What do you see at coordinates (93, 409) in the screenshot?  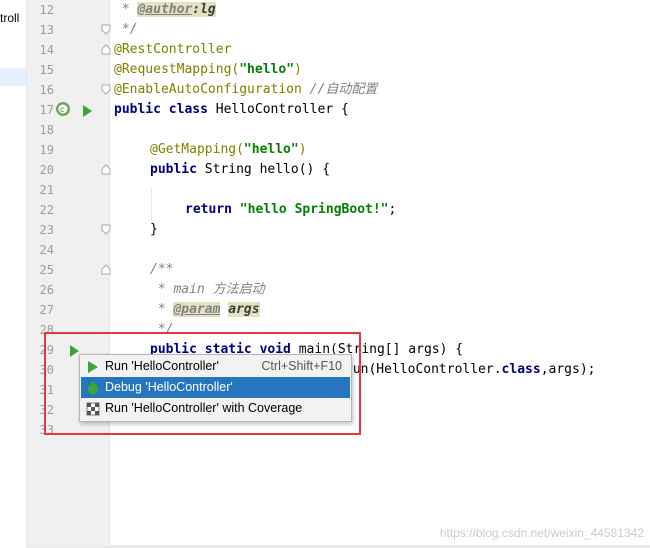 I see `coverage-icon` at bounding box center [93, 409].